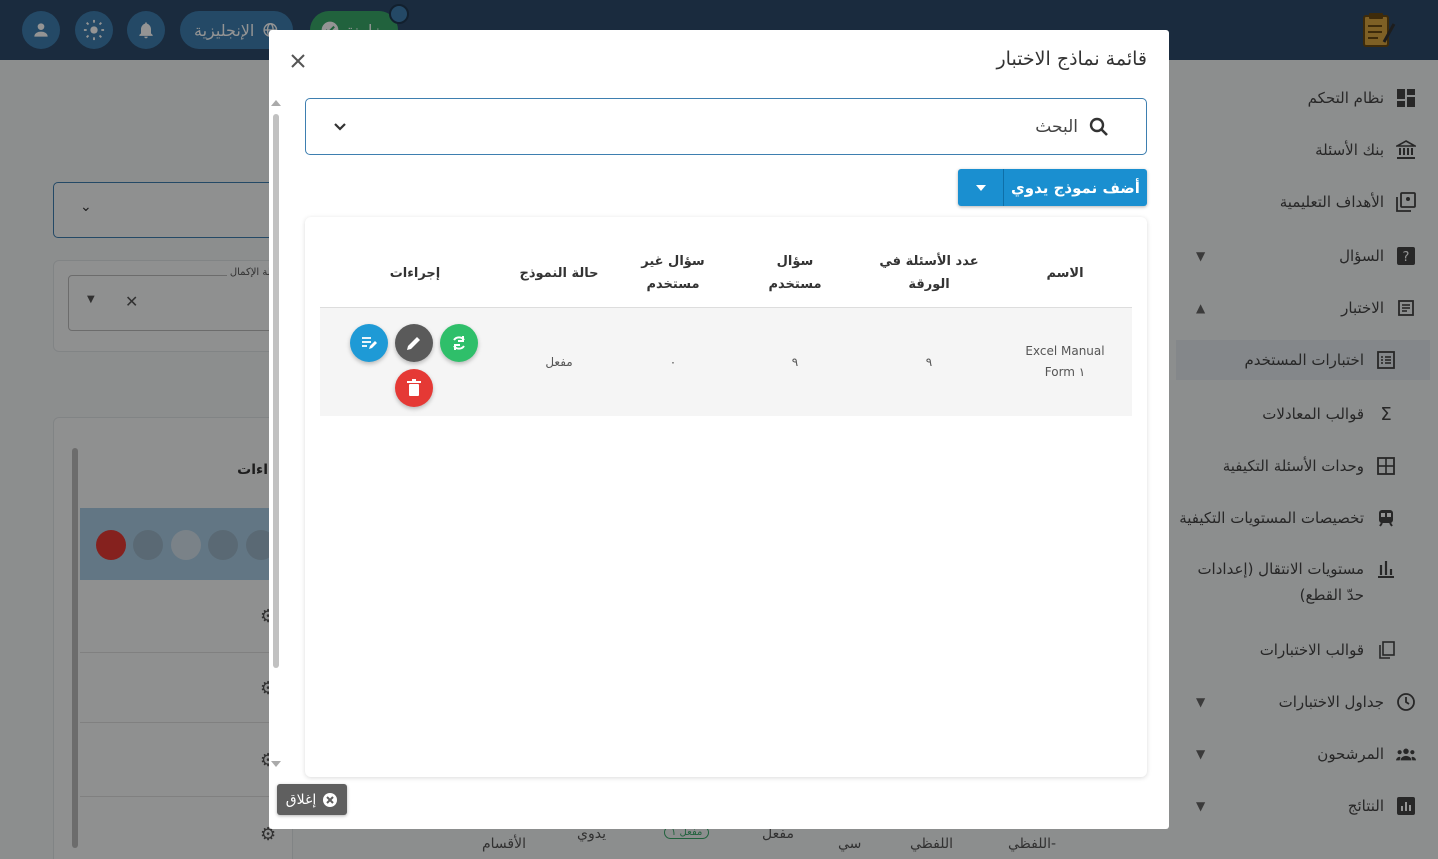 The height and width of the screenshot is (859, 1438). What do you see at coordinates (1072, 59) in the screenshot?
I see `dialog-title: قائمة نماذج الاختبار` at bounding box center [1072, 59].